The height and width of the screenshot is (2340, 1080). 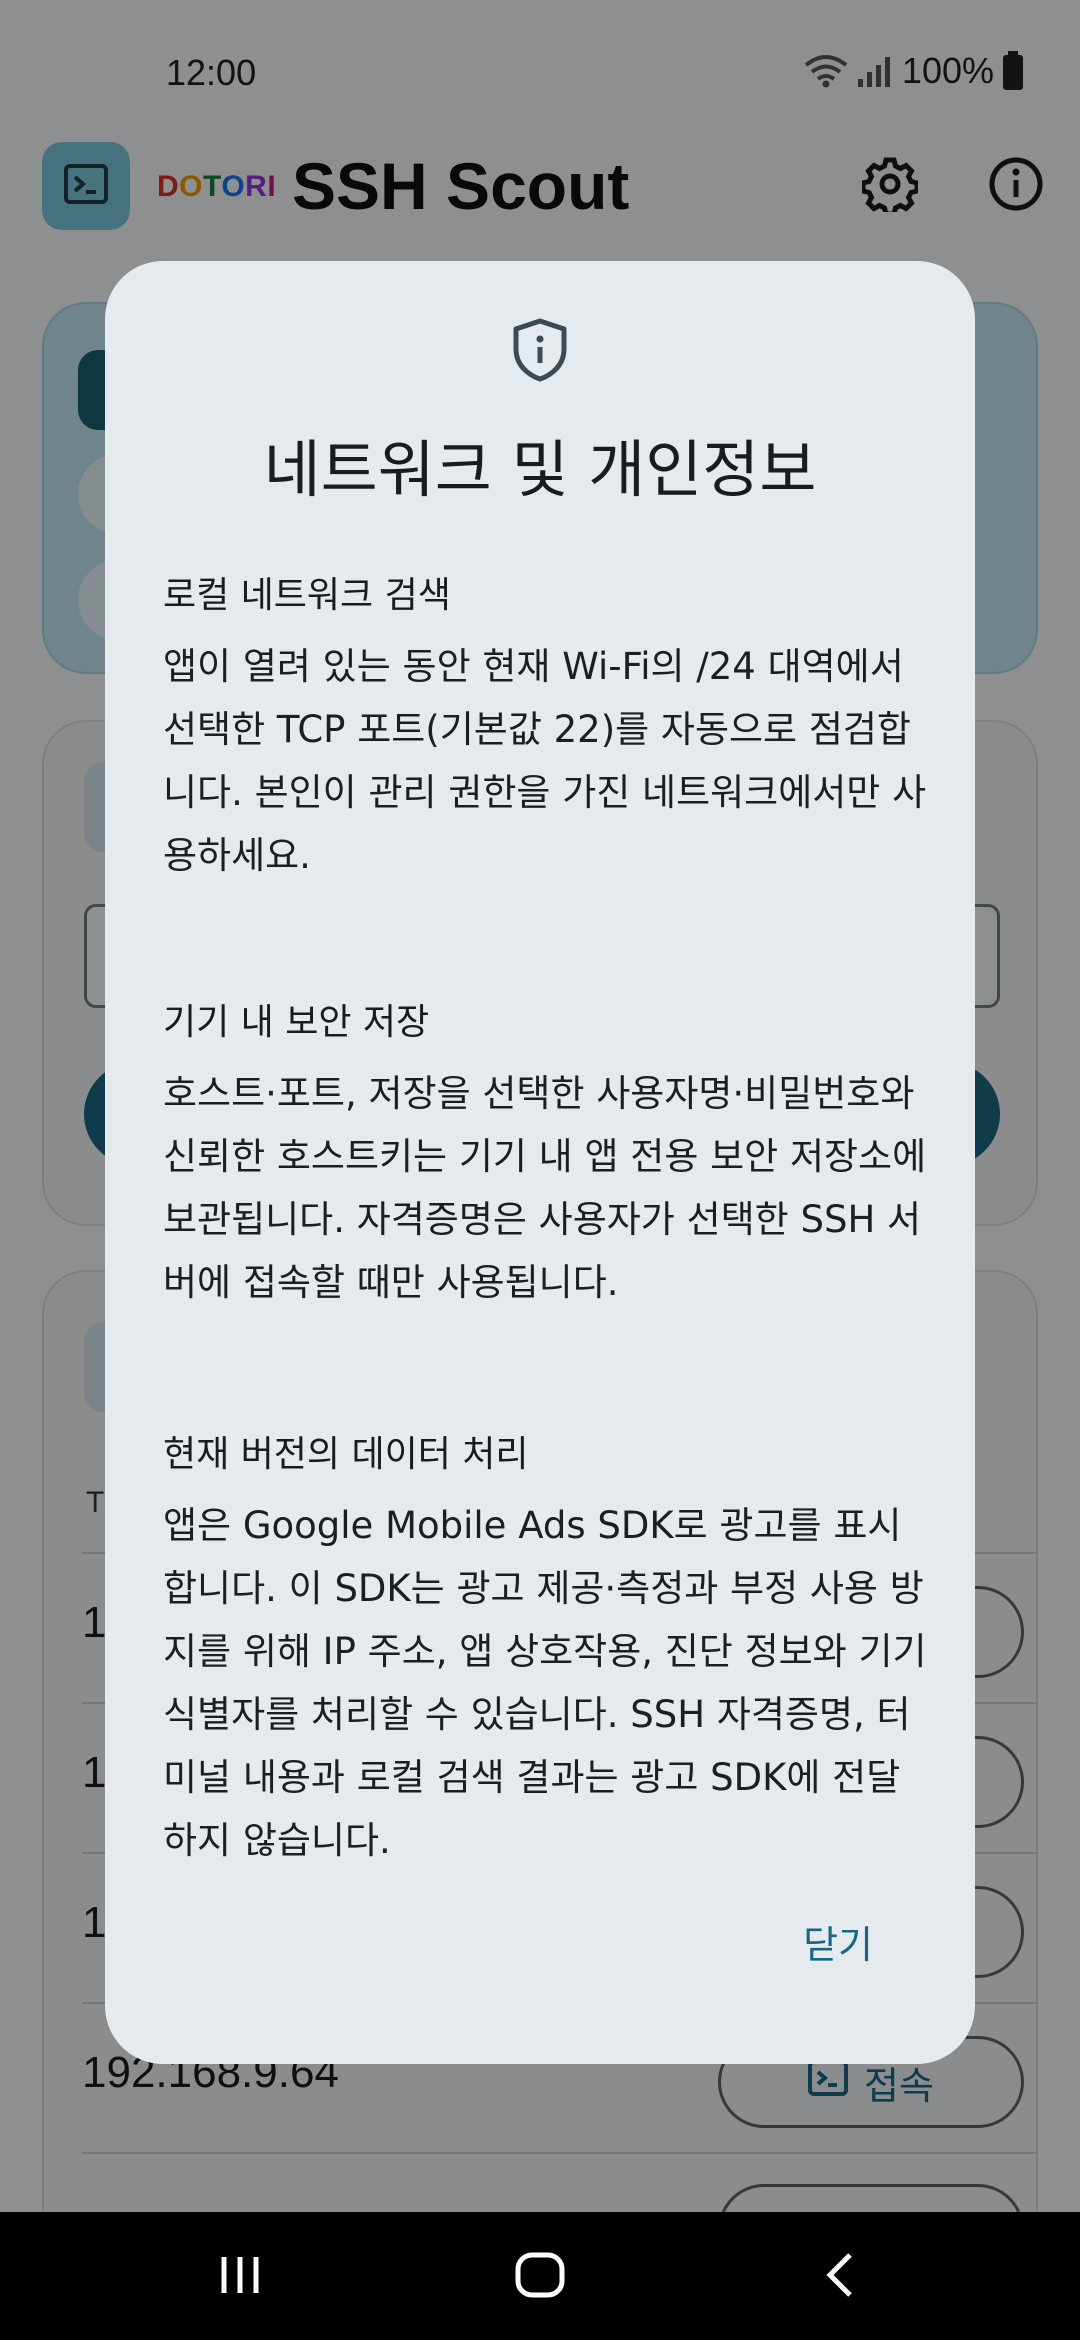 I want to click on back-button, so click(x=840, y=2277).